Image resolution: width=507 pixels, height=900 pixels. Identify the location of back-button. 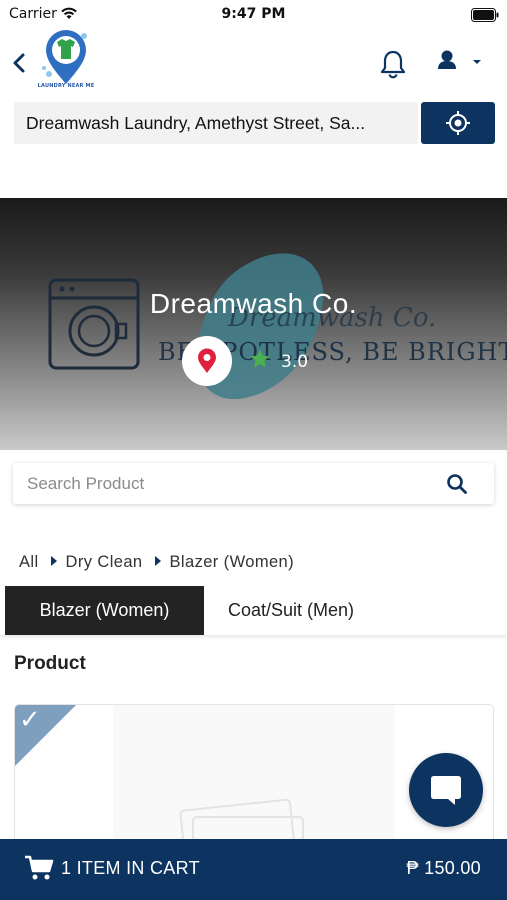
(20, 63).